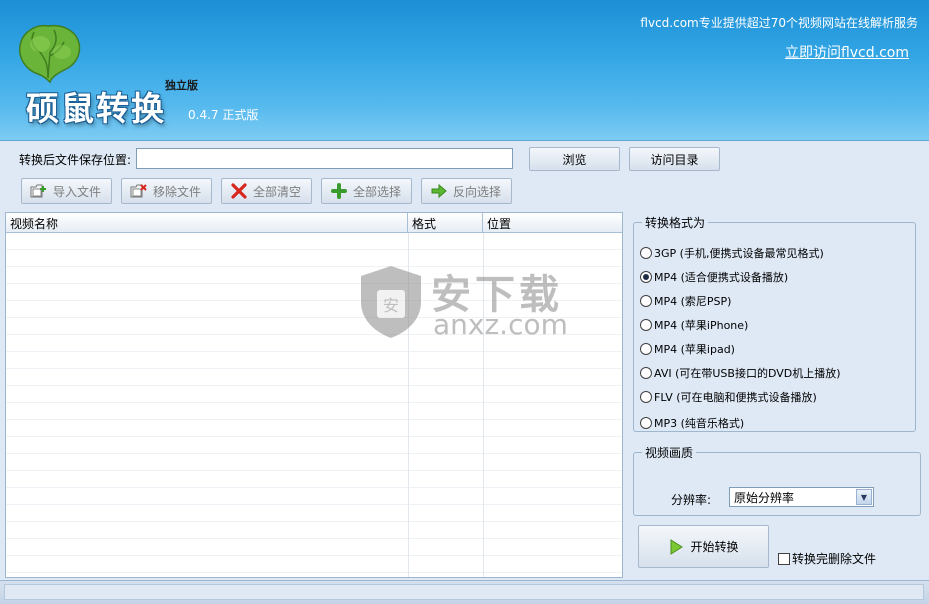  What do you see at coordinates (552, 222) in the screenshot?
I see `column-header-location: 位置` at bounding box center [552, 222].